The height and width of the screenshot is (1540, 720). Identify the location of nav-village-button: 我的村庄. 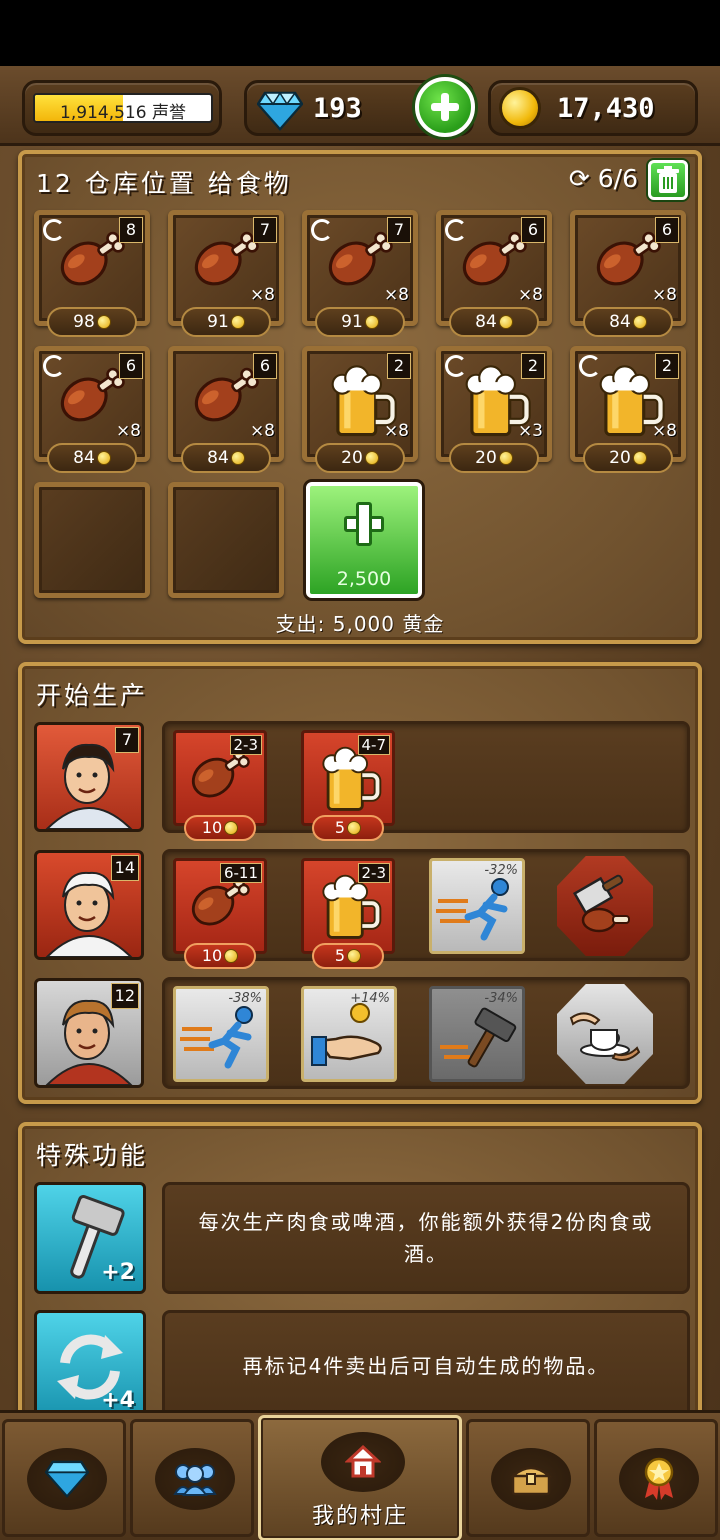
(360, 1477).